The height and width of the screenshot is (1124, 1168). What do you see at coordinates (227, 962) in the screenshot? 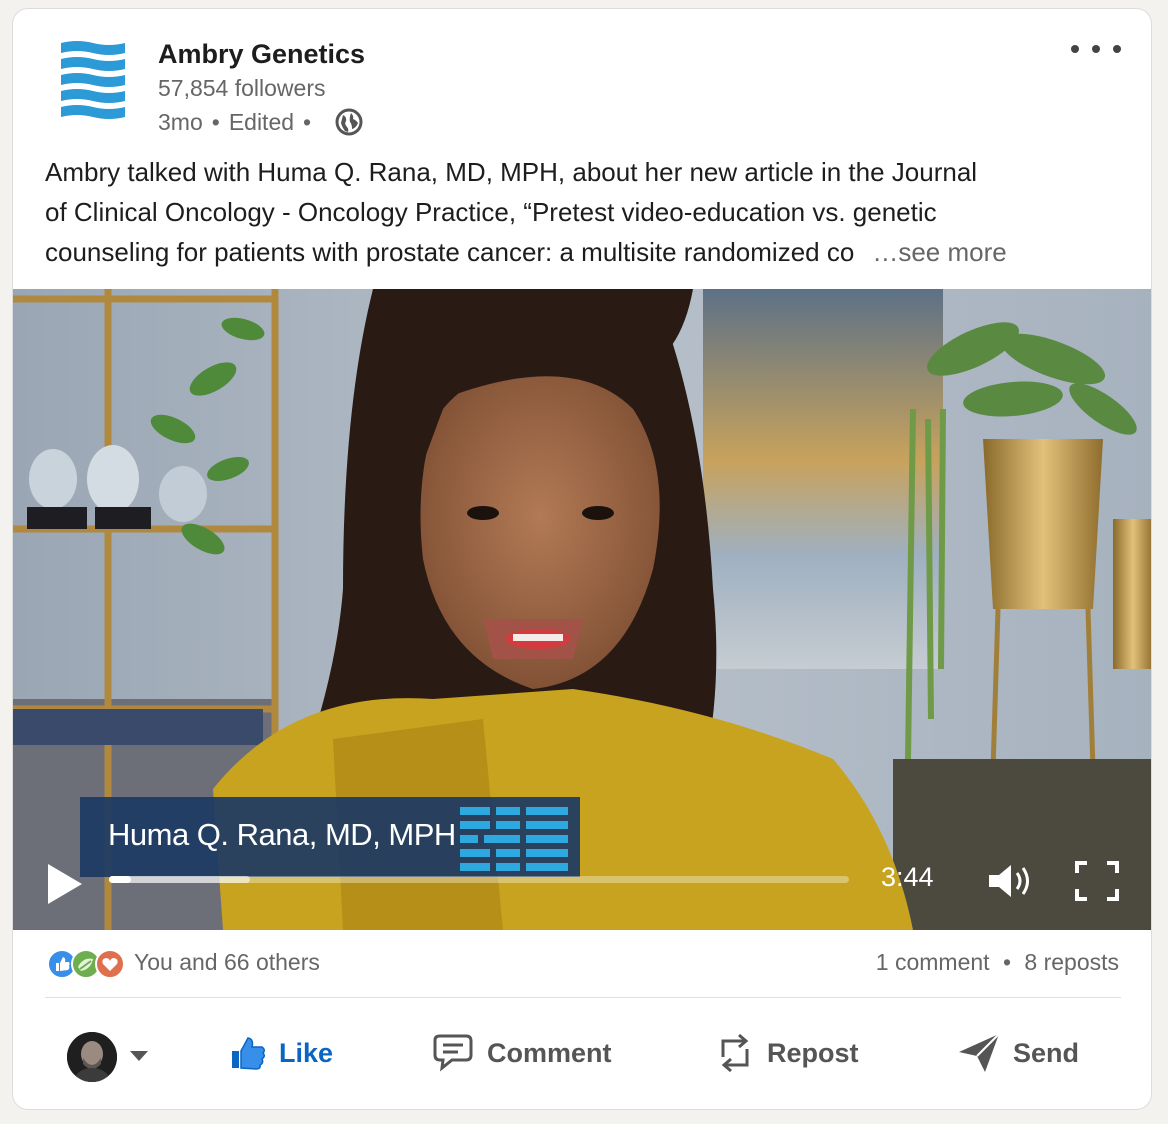
I see `reactions-summary: You and 66 others` at bounding box center [227, 962].